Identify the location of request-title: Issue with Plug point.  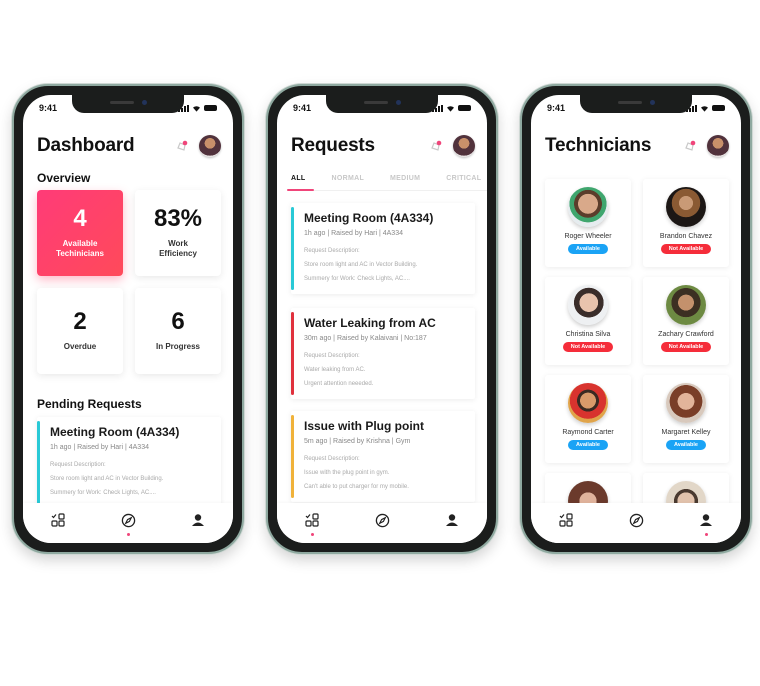
(364, 426).